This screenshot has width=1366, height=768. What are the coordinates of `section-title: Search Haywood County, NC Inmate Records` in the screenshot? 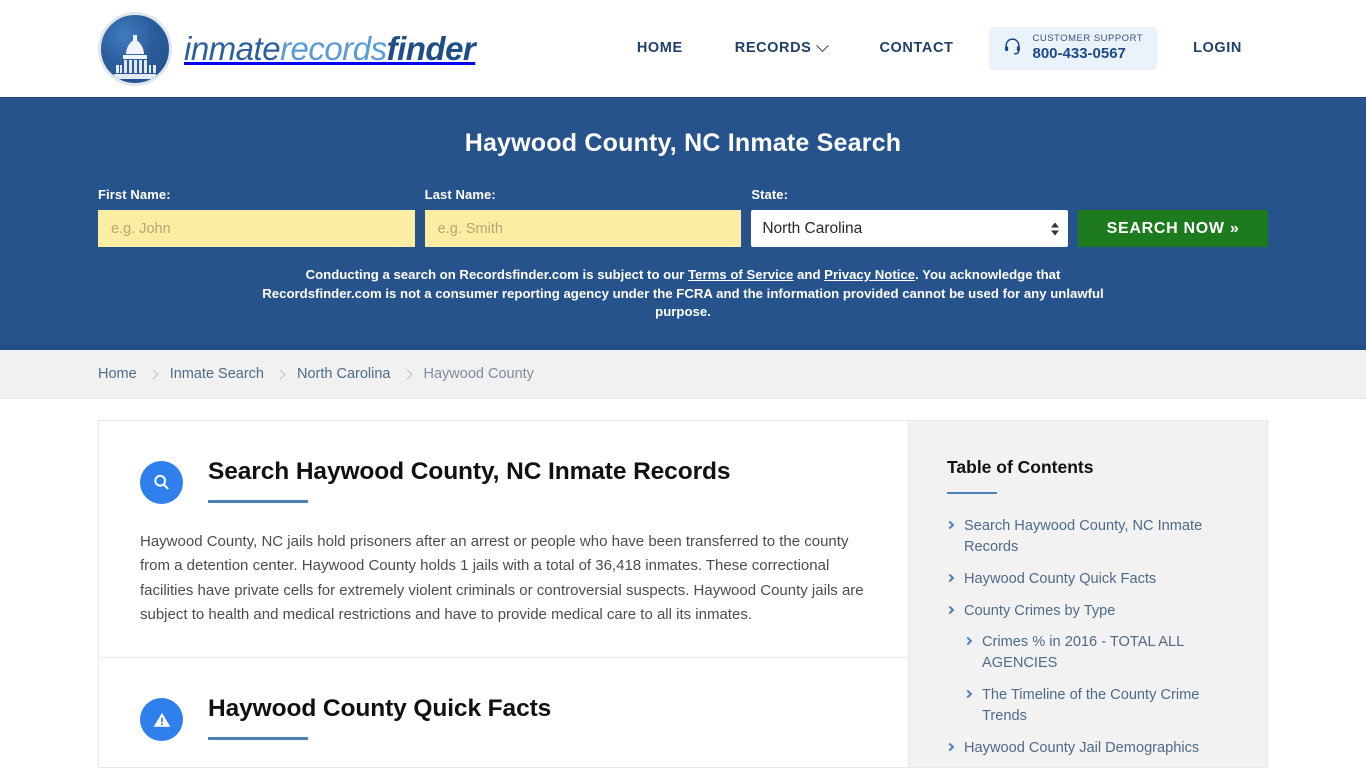 It's located at (469, 471).